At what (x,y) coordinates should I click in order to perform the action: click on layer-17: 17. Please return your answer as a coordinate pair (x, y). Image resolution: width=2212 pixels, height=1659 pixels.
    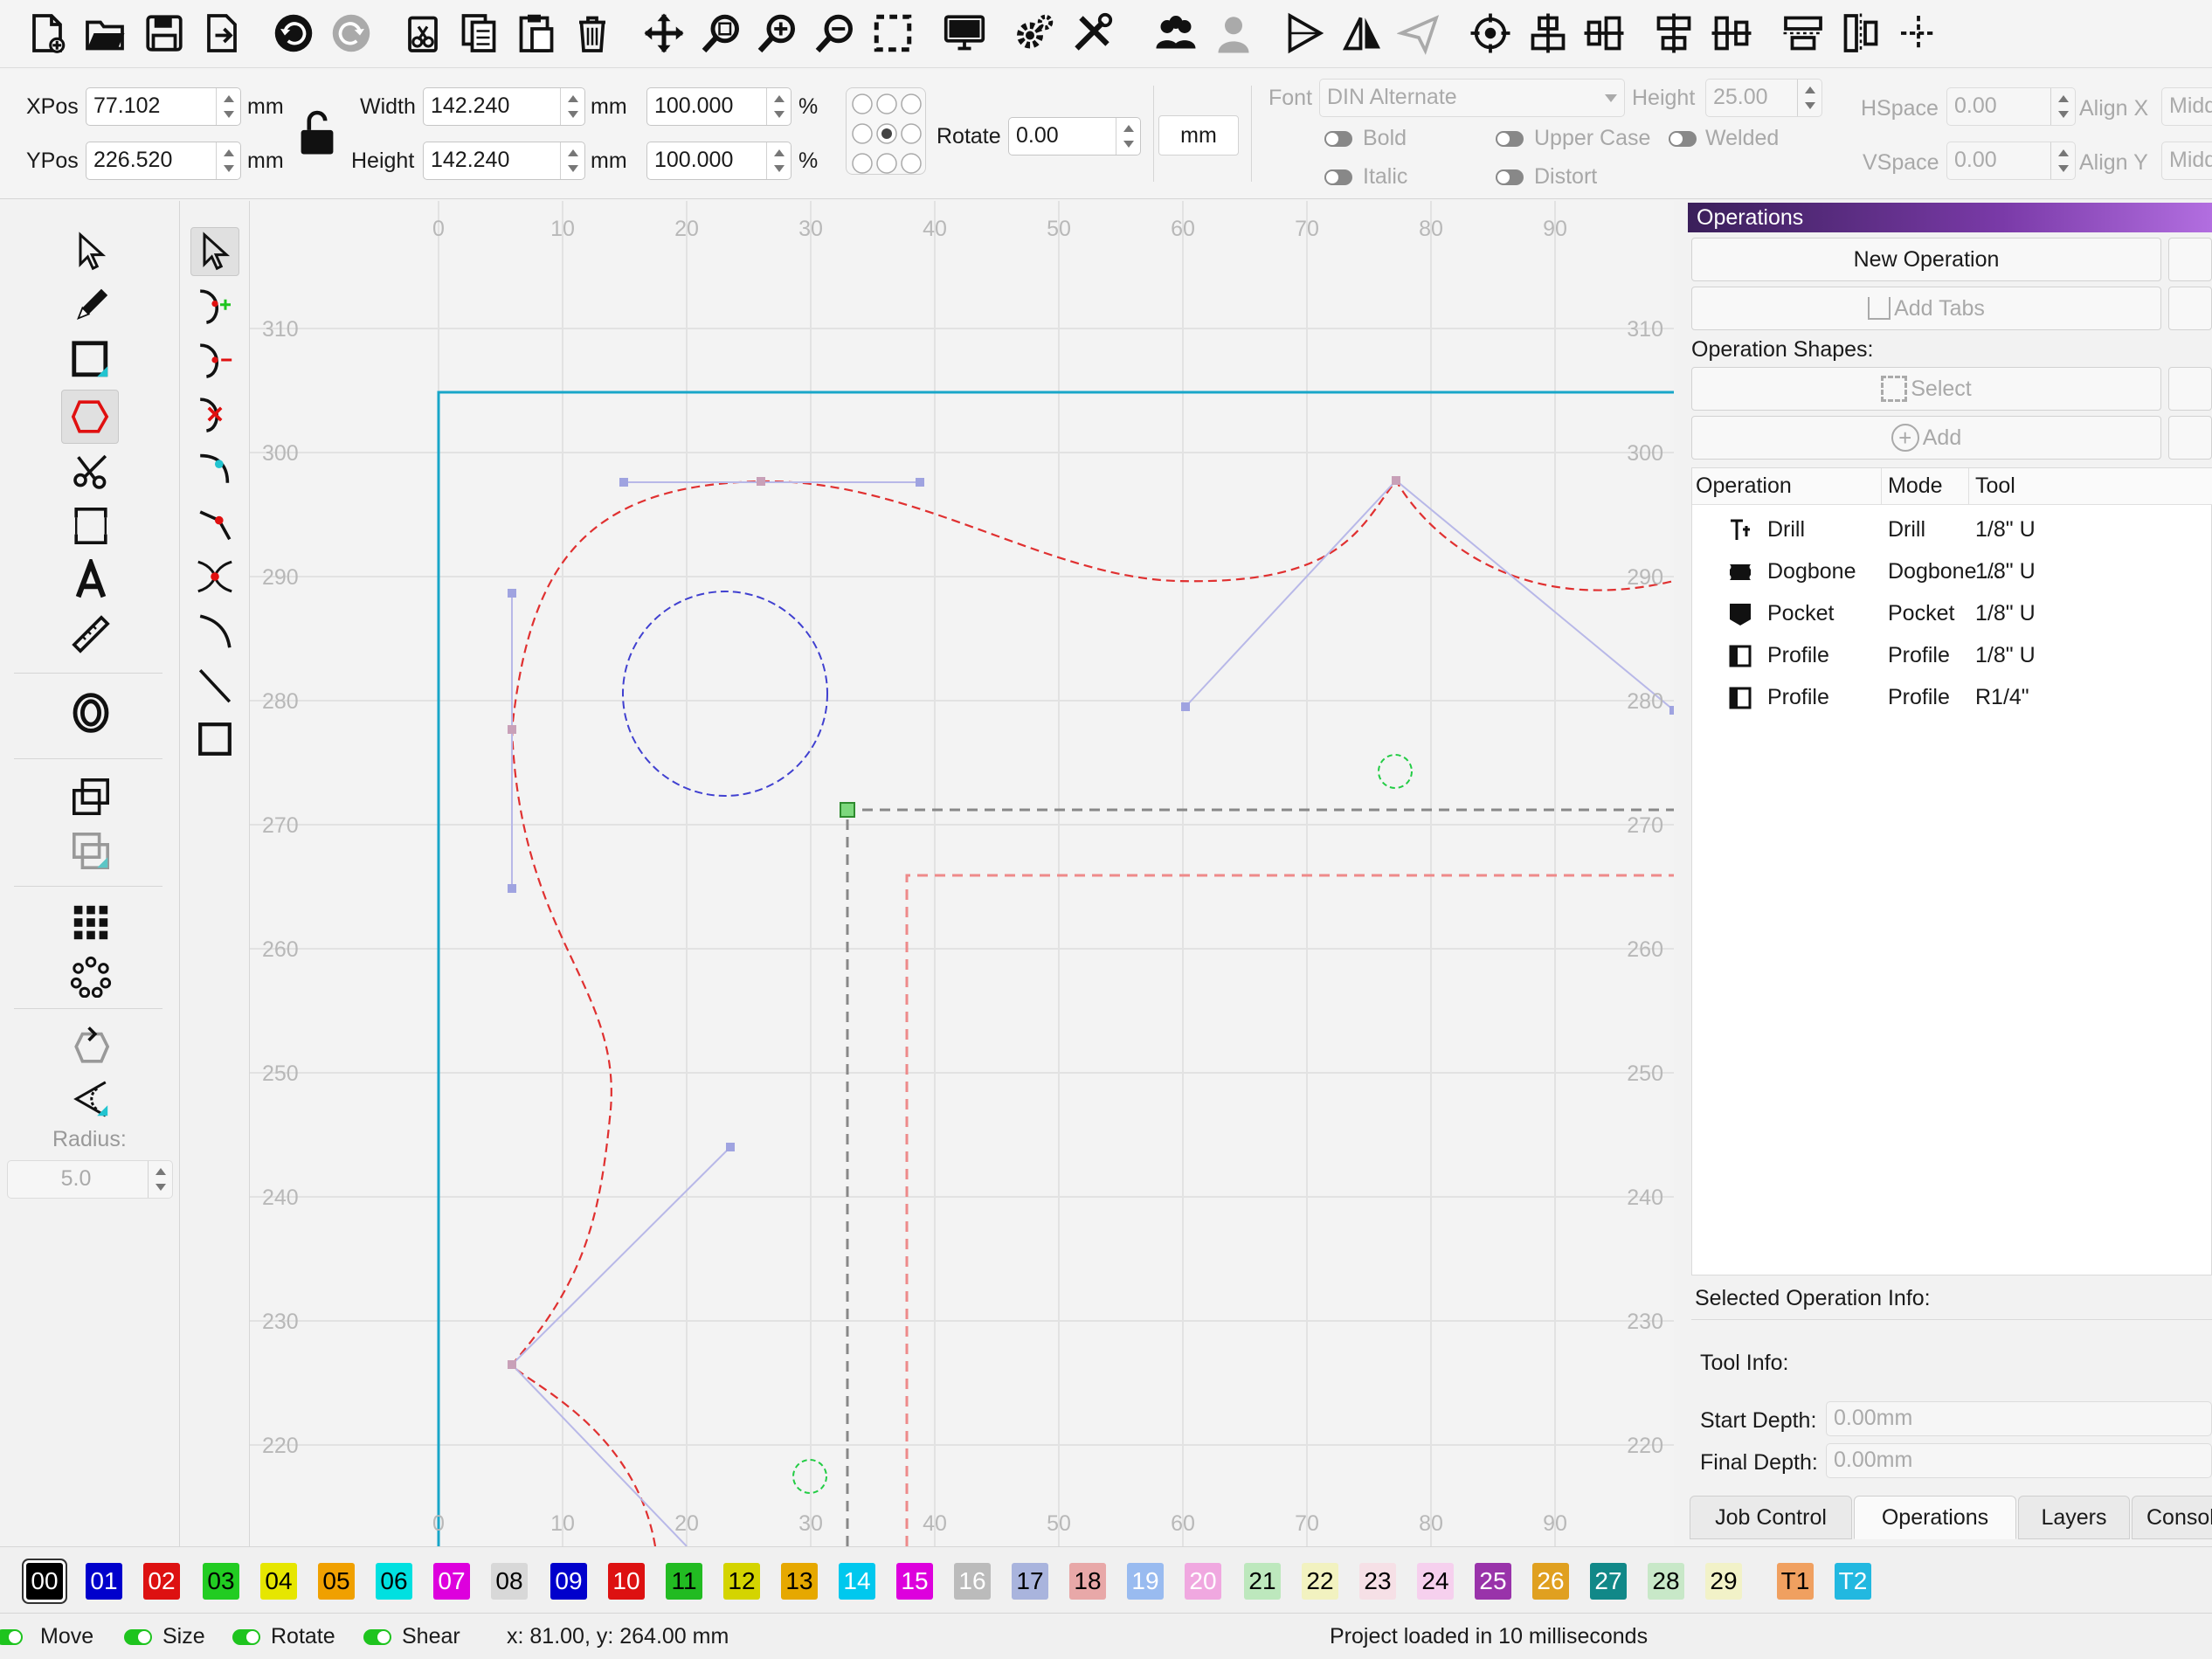
    Looking at the image, I should click on (1030, 1581).